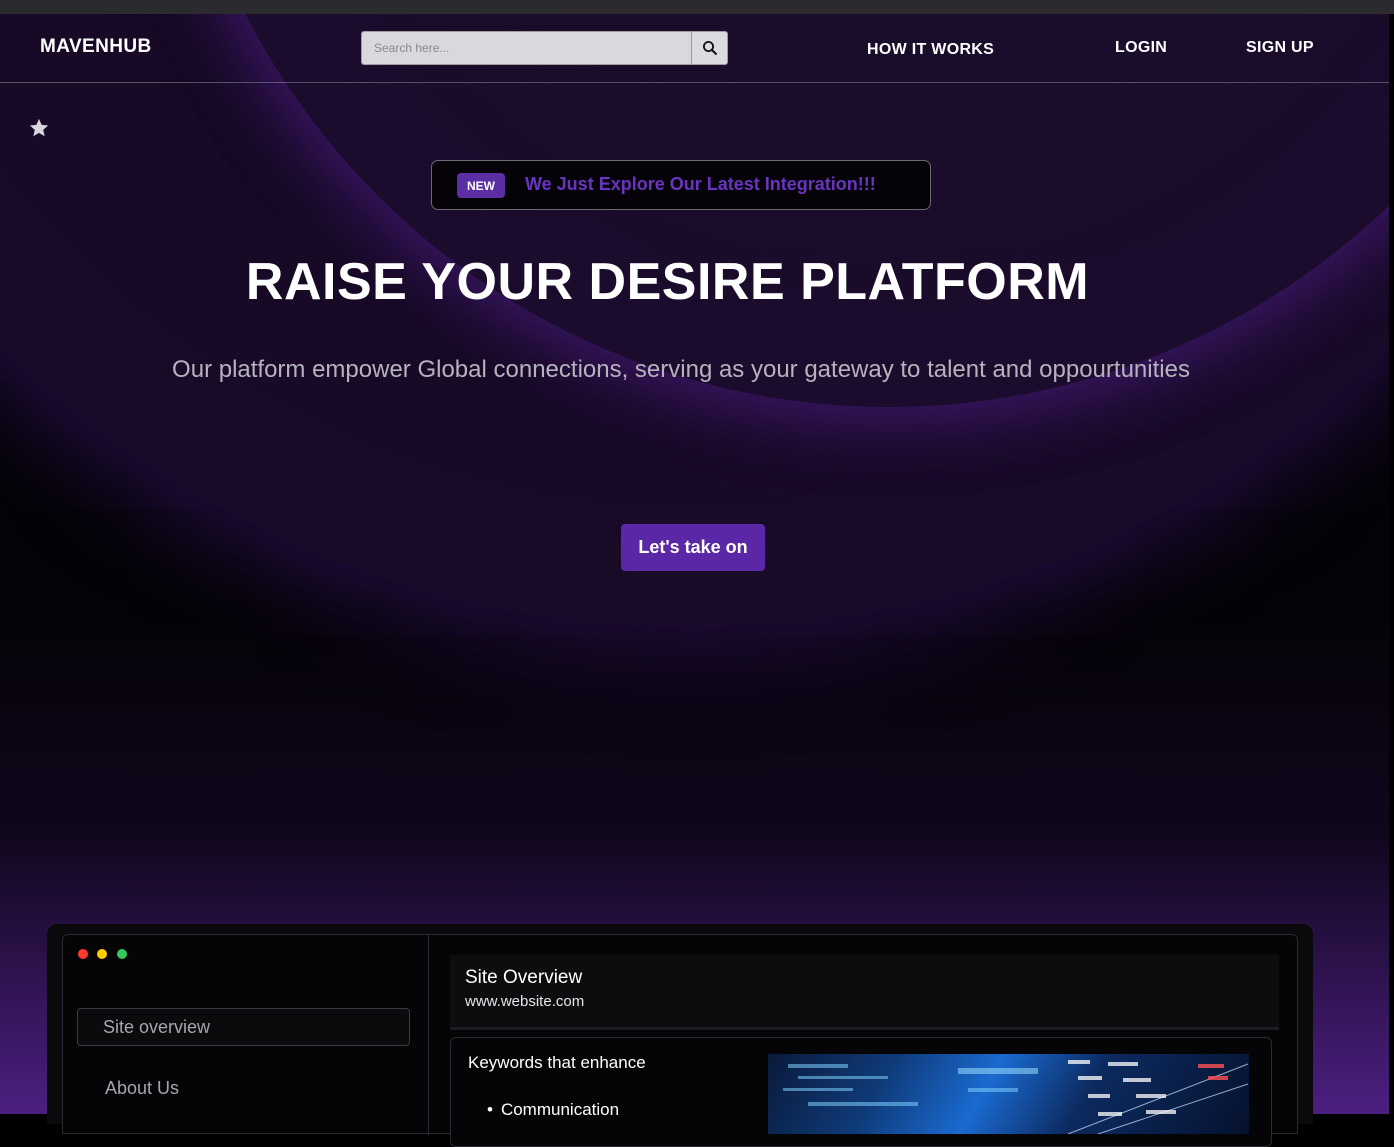  I want to click on data-screen-image, so click(1008, 1094).